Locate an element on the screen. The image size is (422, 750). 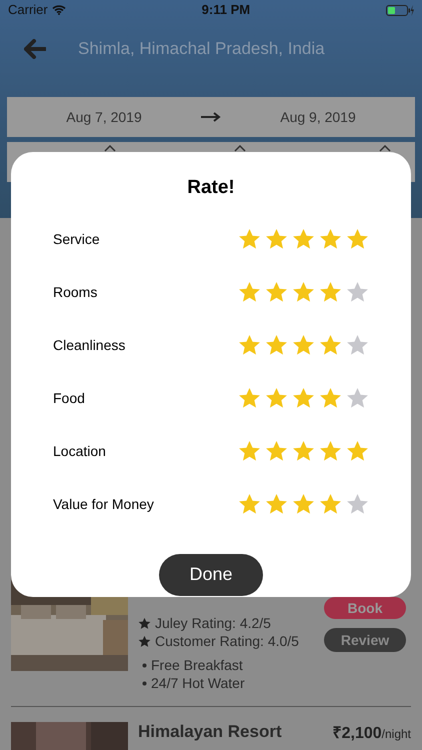
dialog-title: Rate! is located at coordinates (211, 188).